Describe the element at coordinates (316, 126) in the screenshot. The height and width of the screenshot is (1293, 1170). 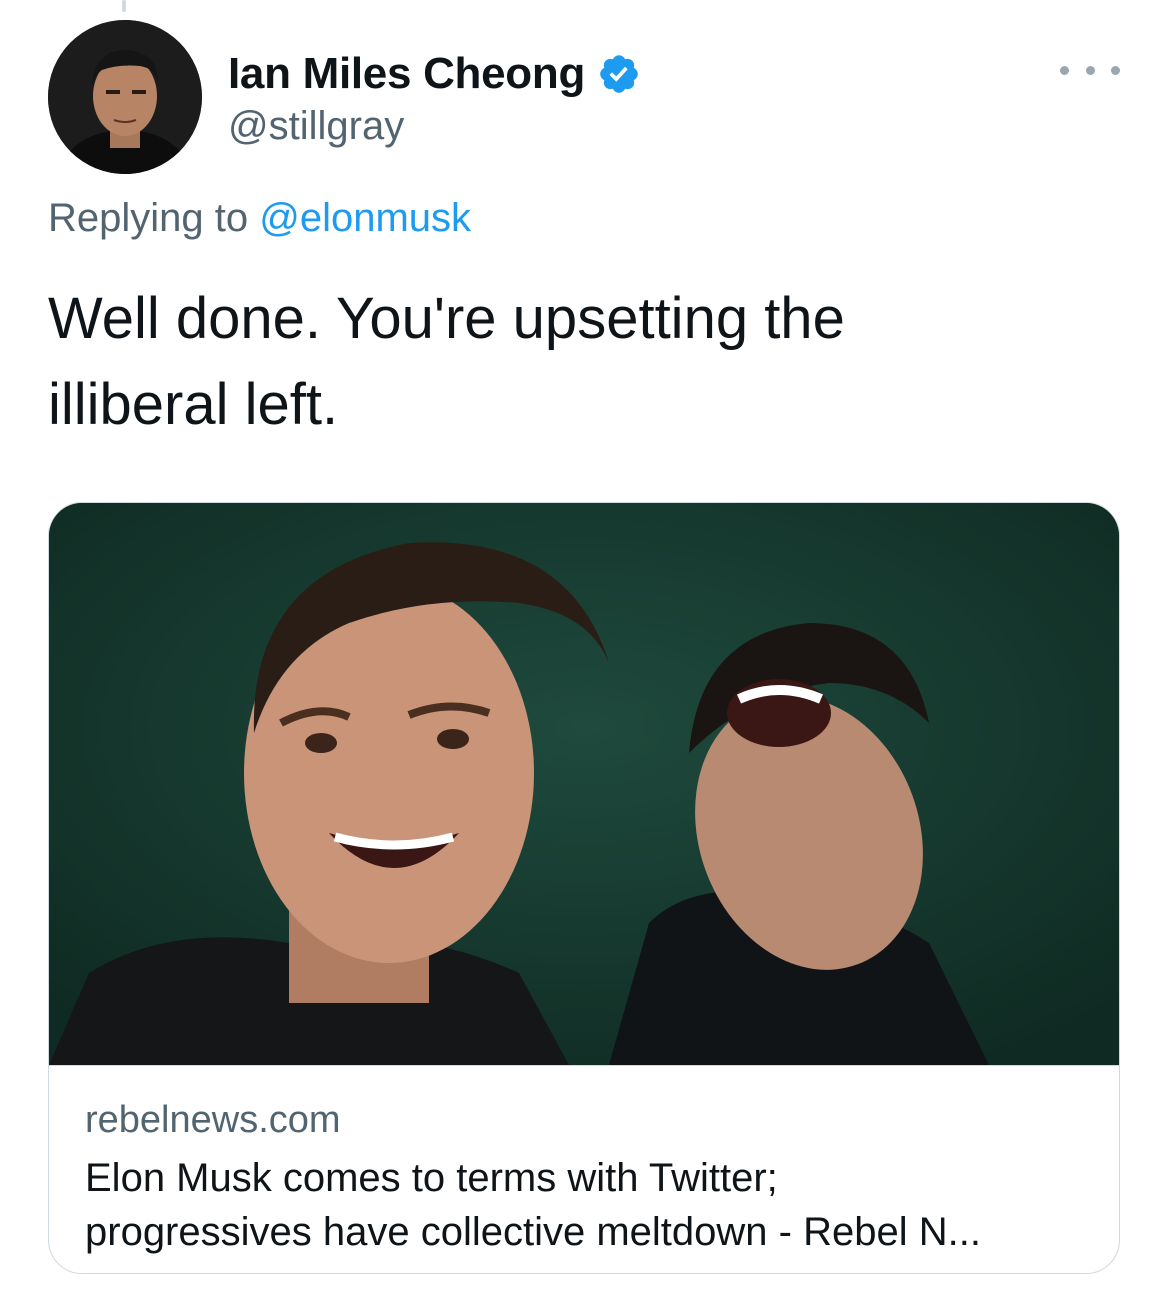
I see `author-handle: @stillgray` at that location.